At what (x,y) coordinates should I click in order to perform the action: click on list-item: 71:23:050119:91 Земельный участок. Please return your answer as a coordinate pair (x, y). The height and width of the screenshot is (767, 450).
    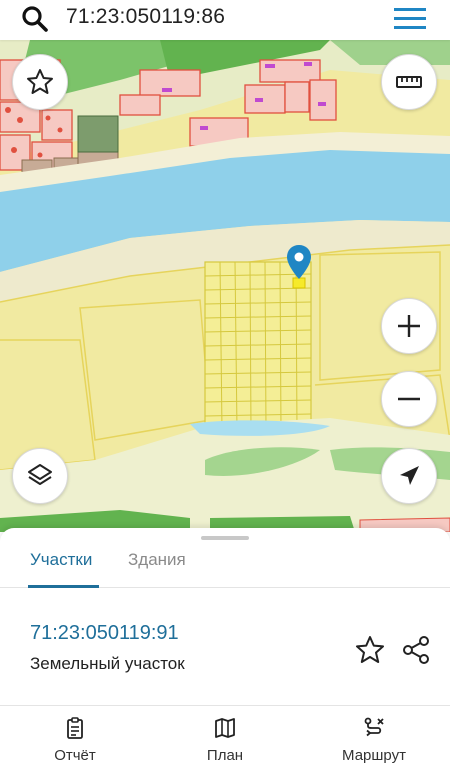
    Looking at the image, I should click on (225, 645).